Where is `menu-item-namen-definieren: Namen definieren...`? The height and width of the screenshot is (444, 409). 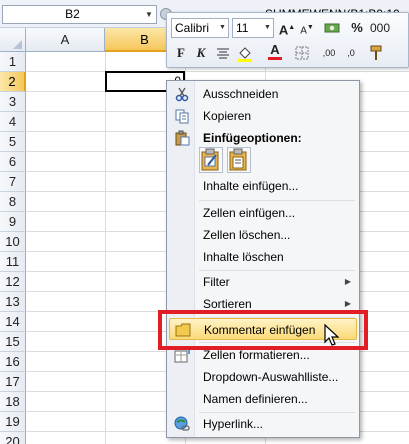
menu-item-namen-definieren: Namen definieren... is located at coordinates (263, 399).